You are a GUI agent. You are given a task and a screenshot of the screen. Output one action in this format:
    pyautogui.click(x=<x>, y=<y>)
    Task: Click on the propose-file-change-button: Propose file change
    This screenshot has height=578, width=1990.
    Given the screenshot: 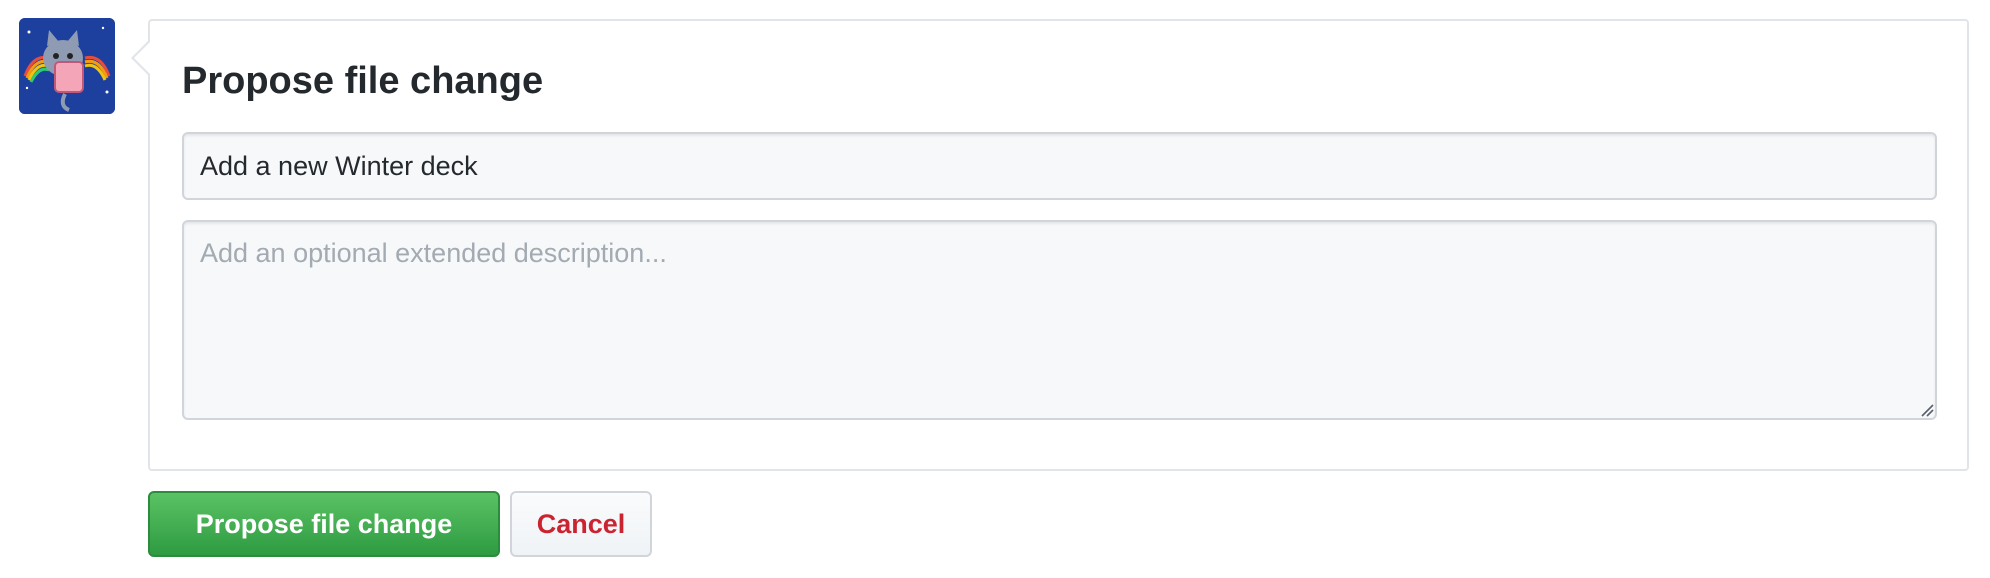 What is the action you would take?
    pyautogui.click(x=324, y=524)
    